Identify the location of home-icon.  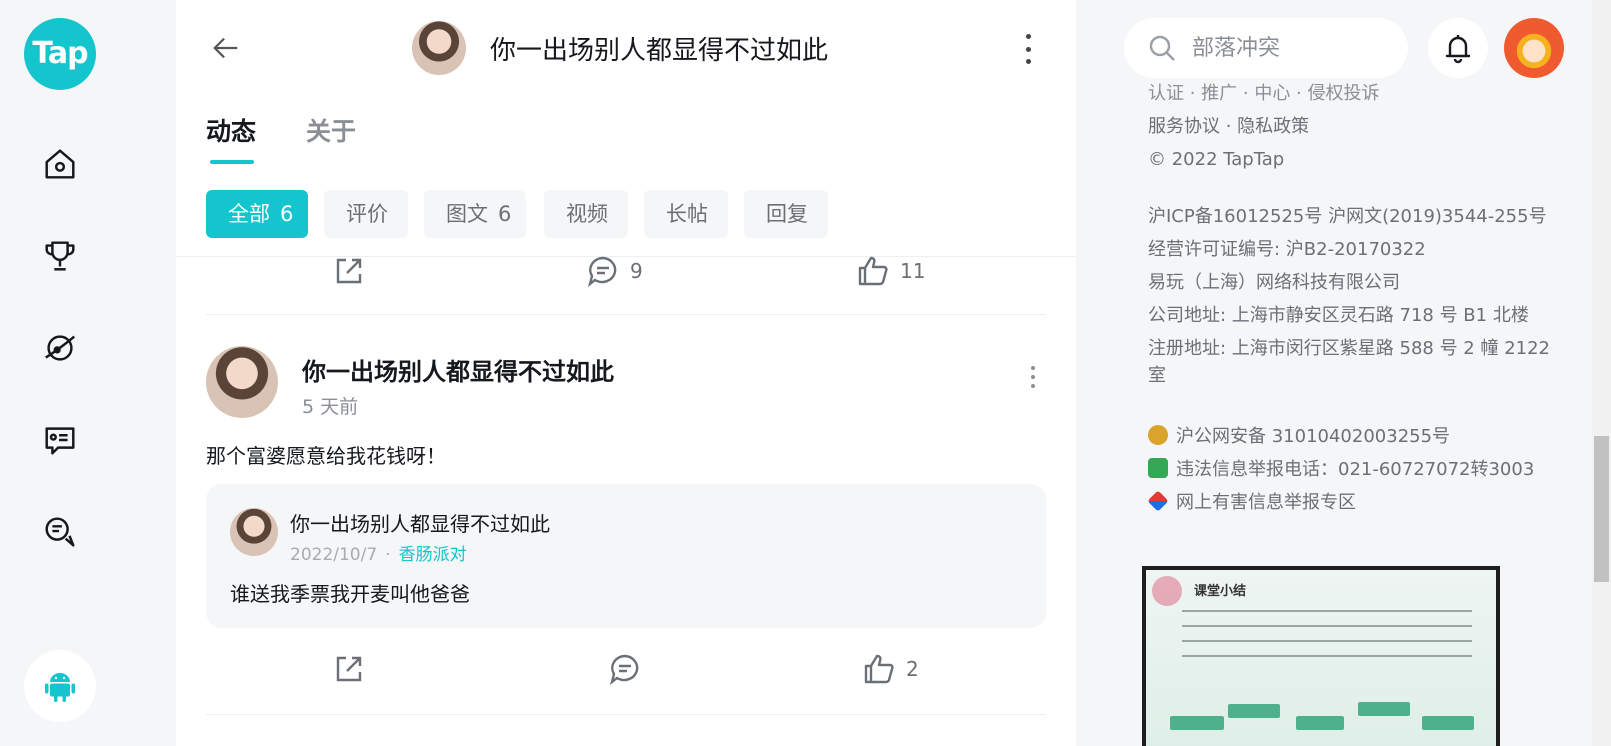
(60, 164).